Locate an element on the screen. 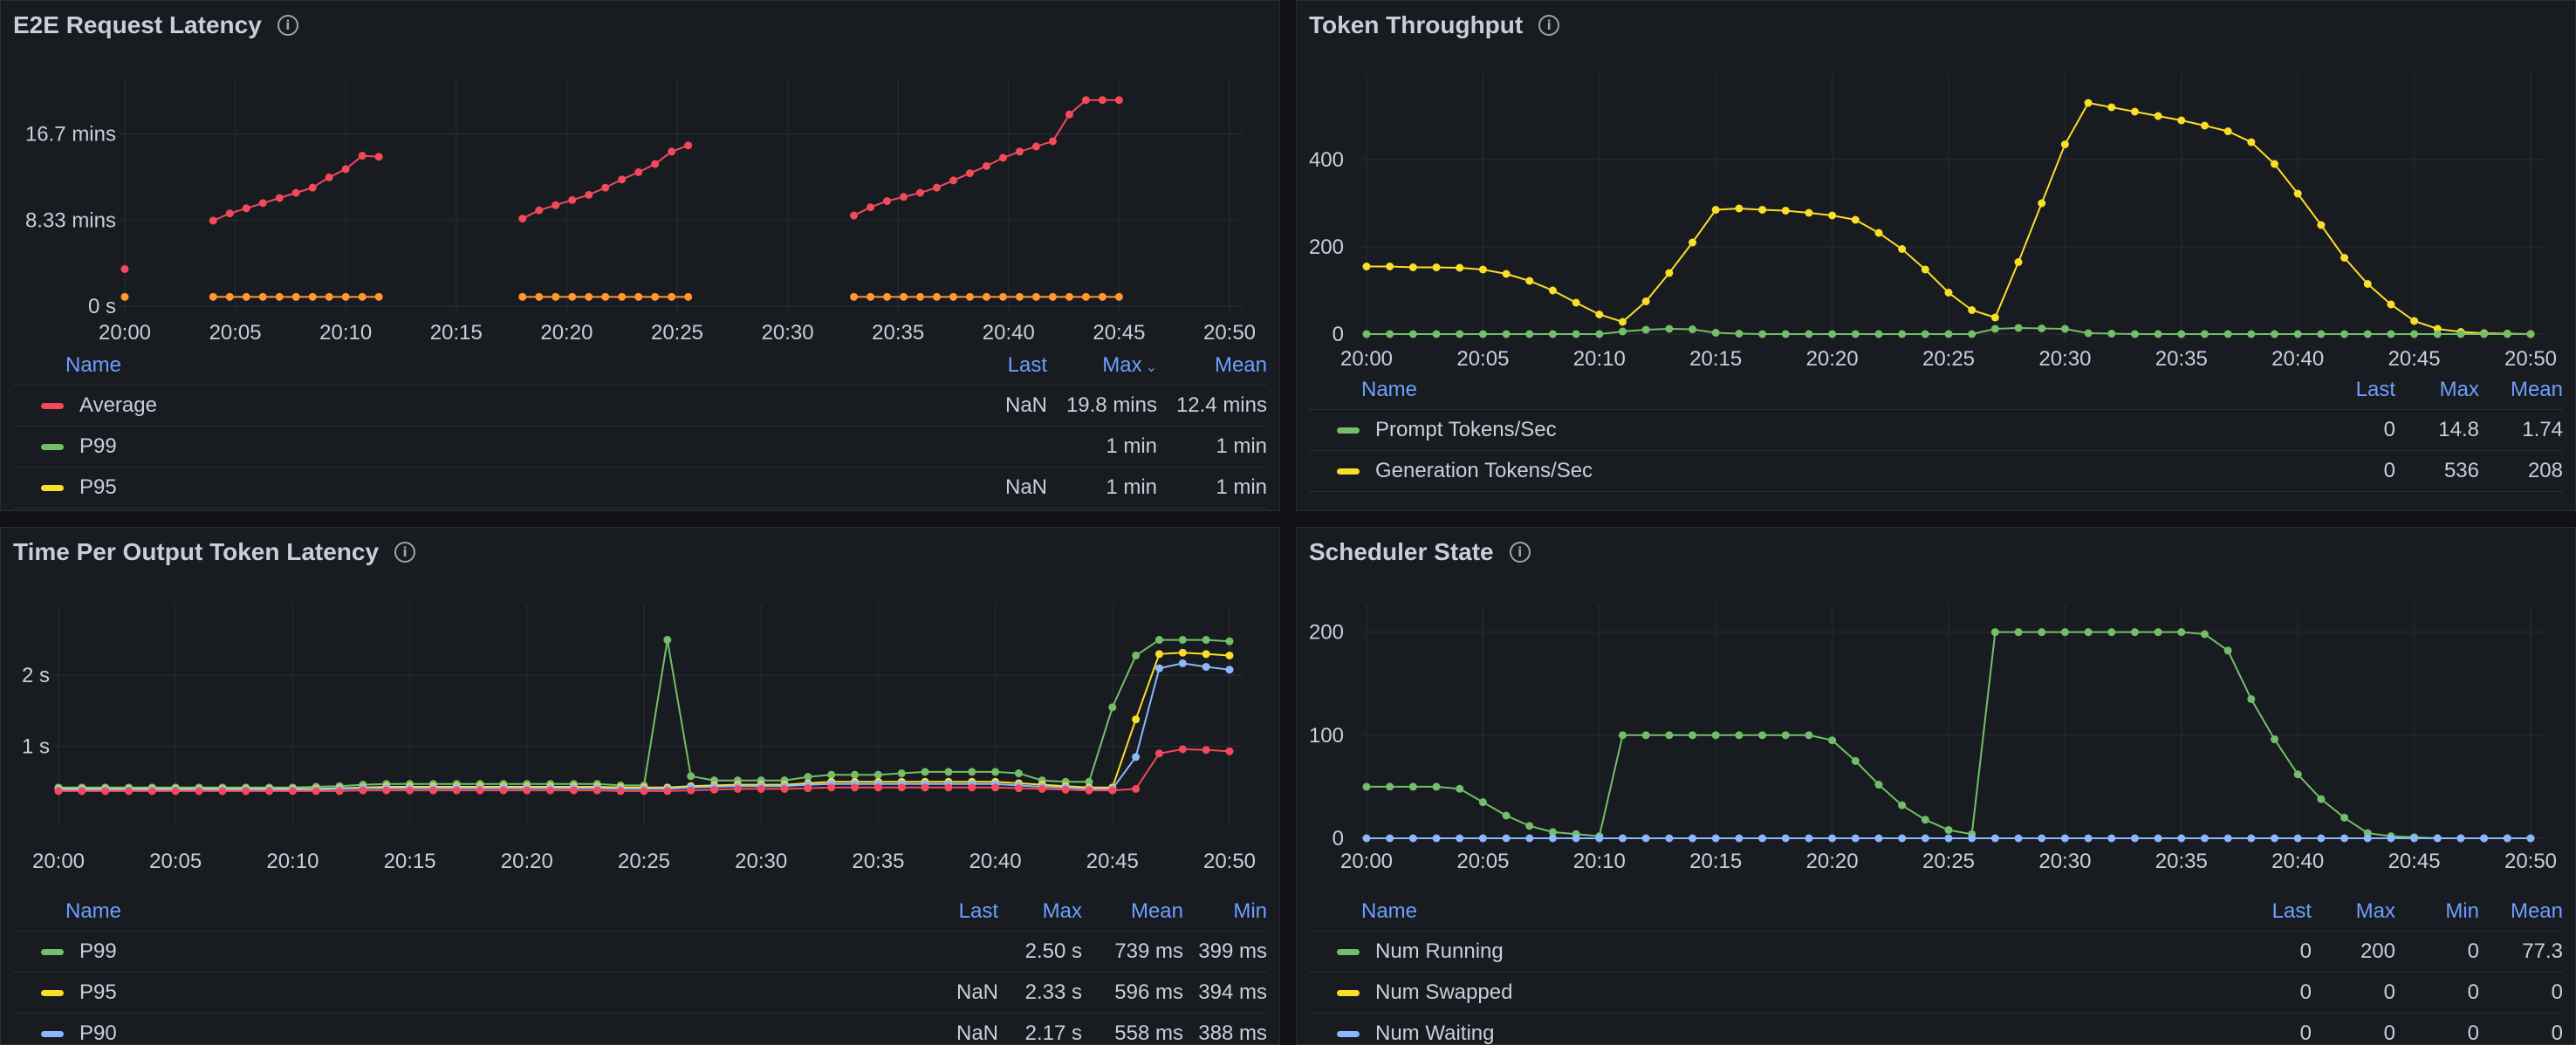 This screenshot has width=2576, height=1045. y-tick-label: 0 s is located at coordinates (102, 306).